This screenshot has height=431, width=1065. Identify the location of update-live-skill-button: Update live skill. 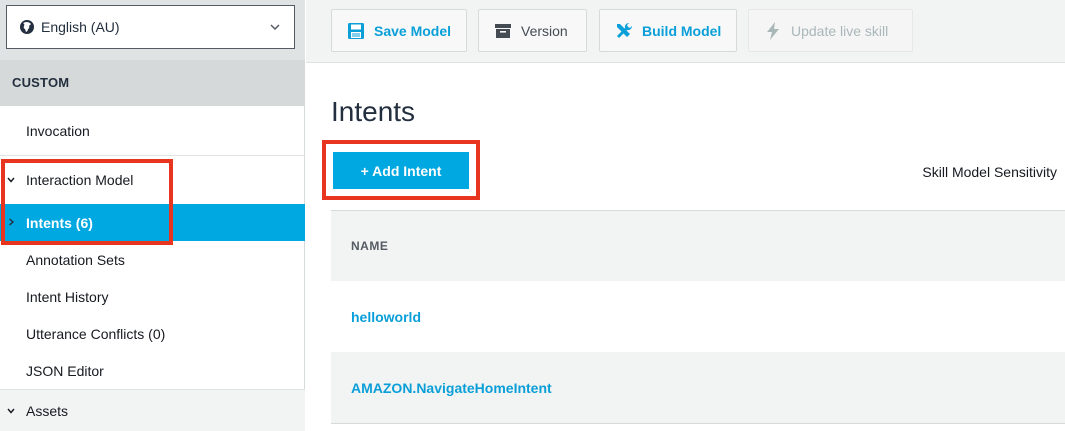
(830, 30).